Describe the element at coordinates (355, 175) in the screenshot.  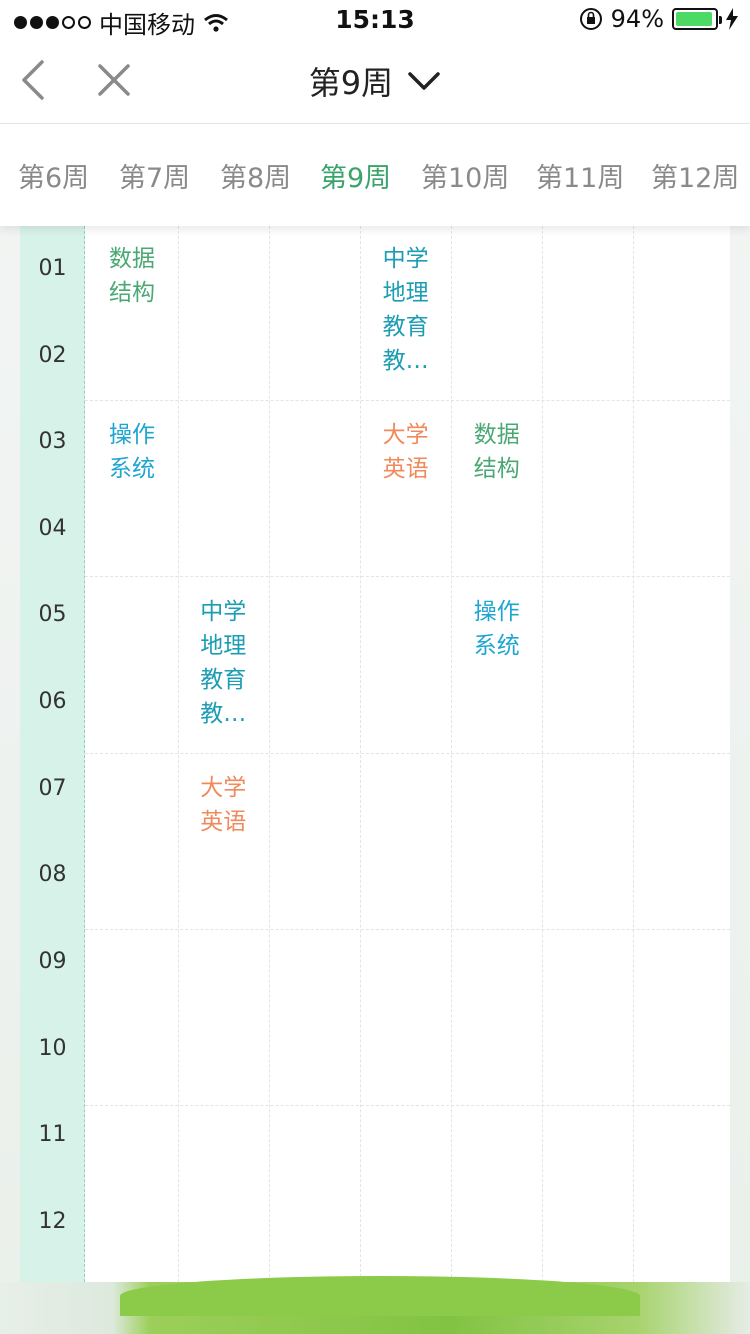
I see `week-tab-active: 第9周` at that location.